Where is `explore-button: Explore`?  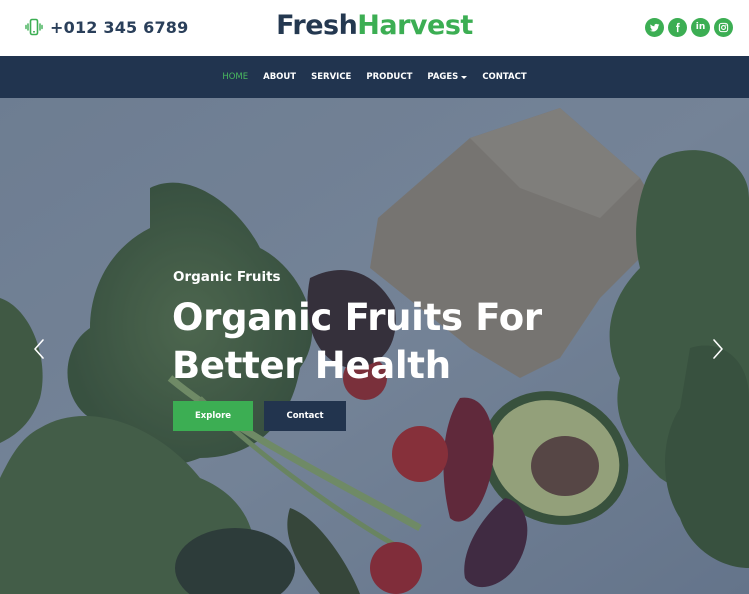 explore-button: Explore is located at coordinates (213, 416).